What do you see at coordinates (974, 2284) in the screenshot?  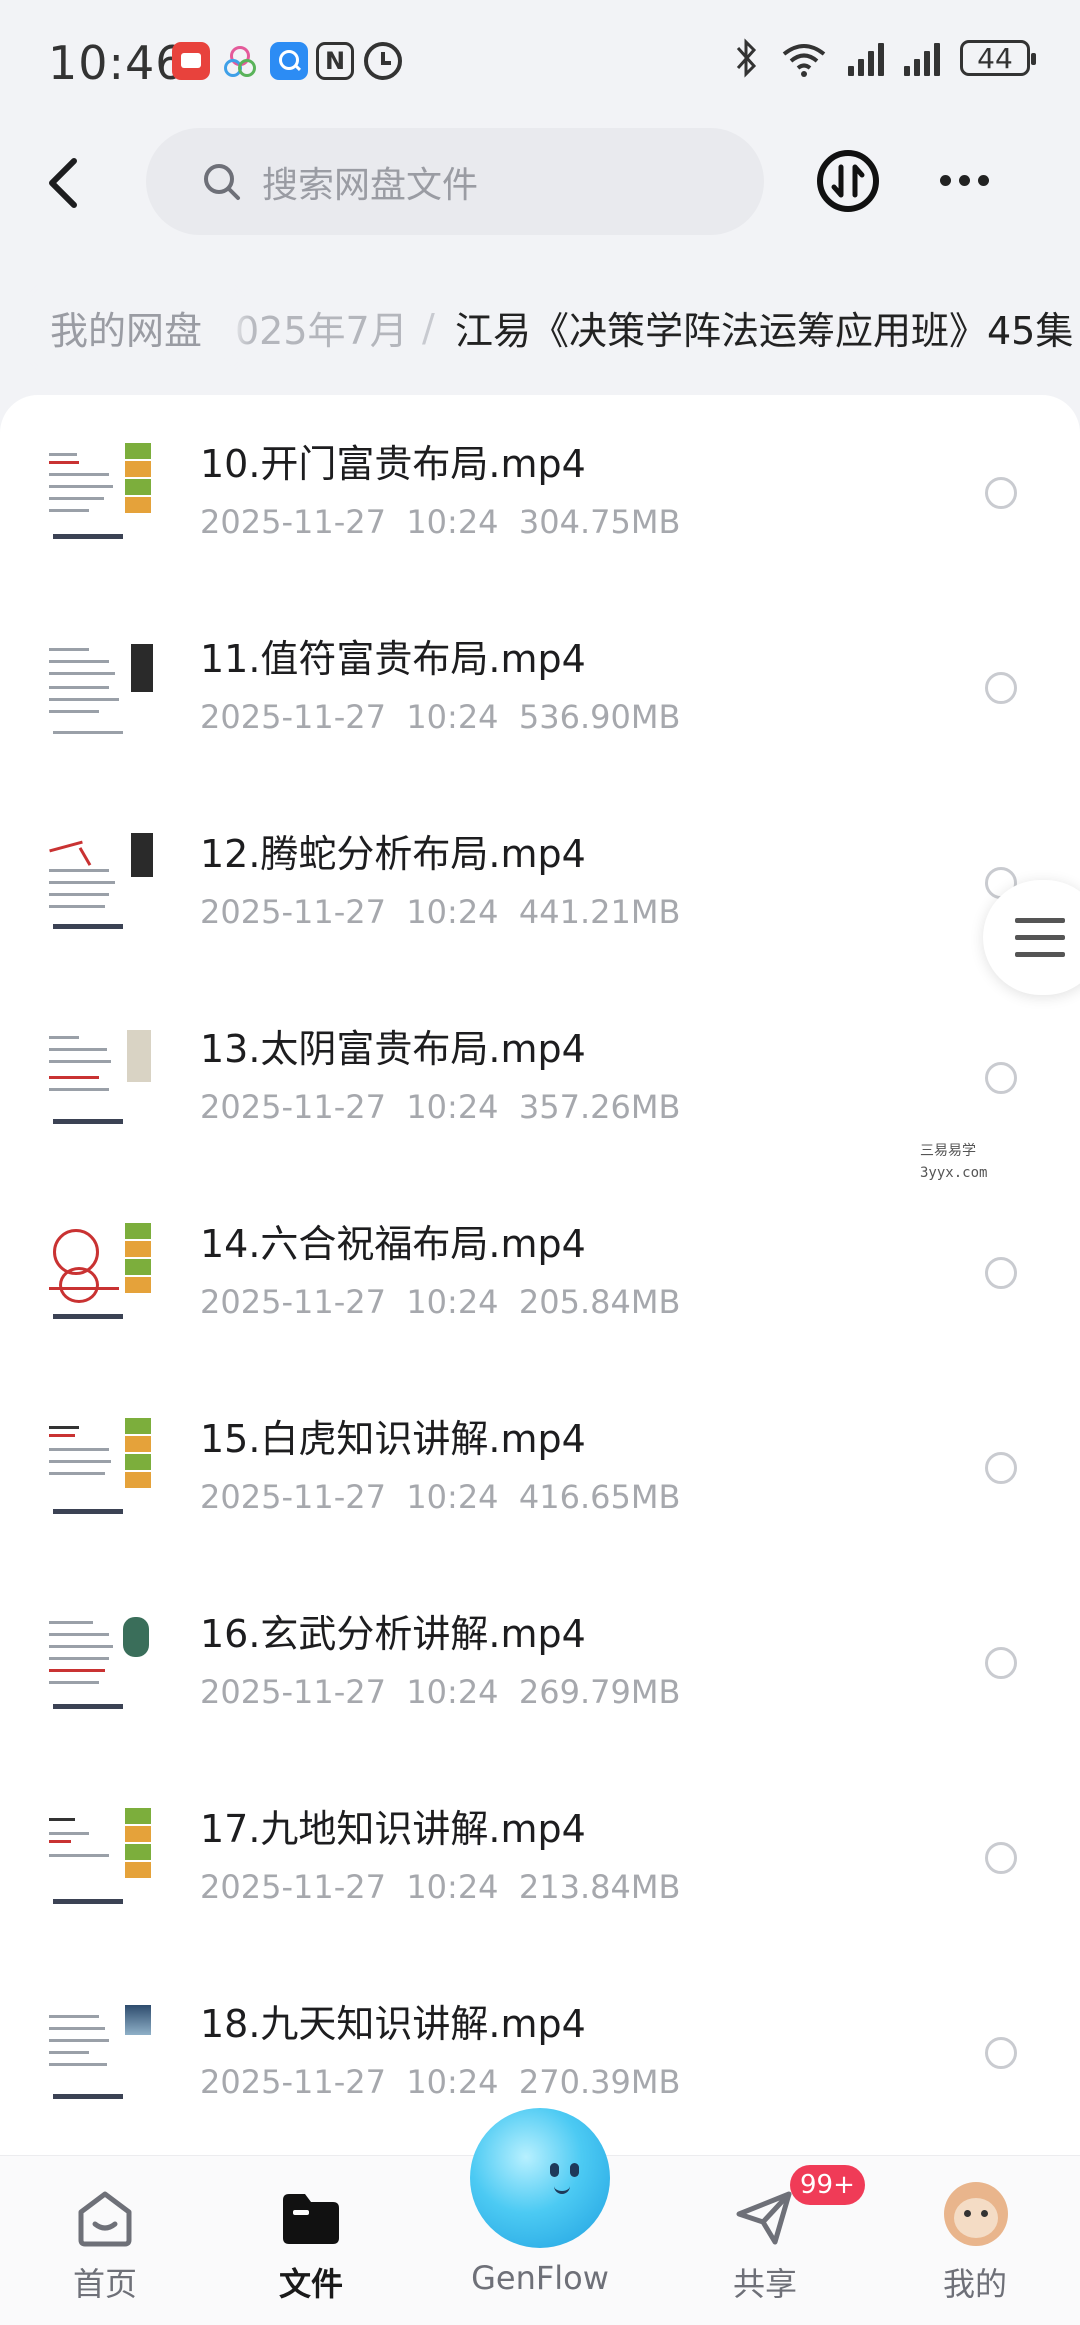 I see `tab-label: 我的` at bounding box center [974, 2284].